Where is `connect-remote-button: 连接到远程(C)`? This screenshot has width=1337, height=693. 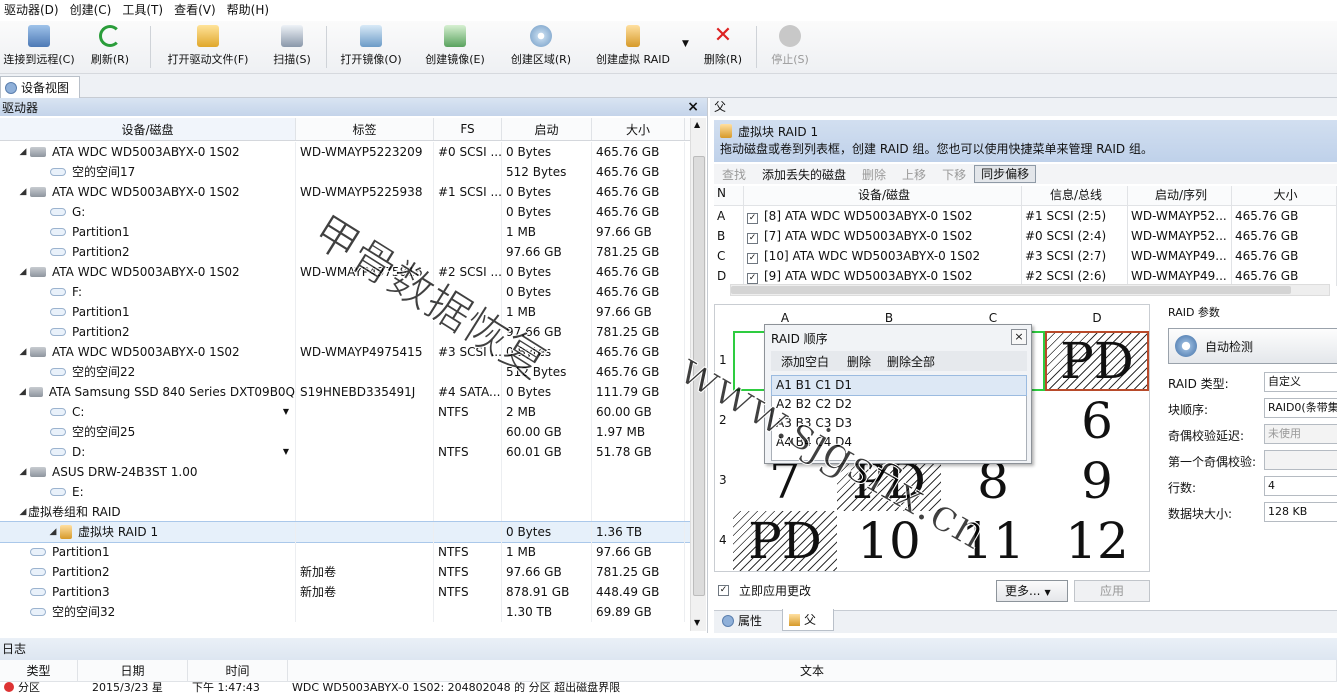 connect-remote-button: 连接到远程(C) is located at coordinates (39, 47).